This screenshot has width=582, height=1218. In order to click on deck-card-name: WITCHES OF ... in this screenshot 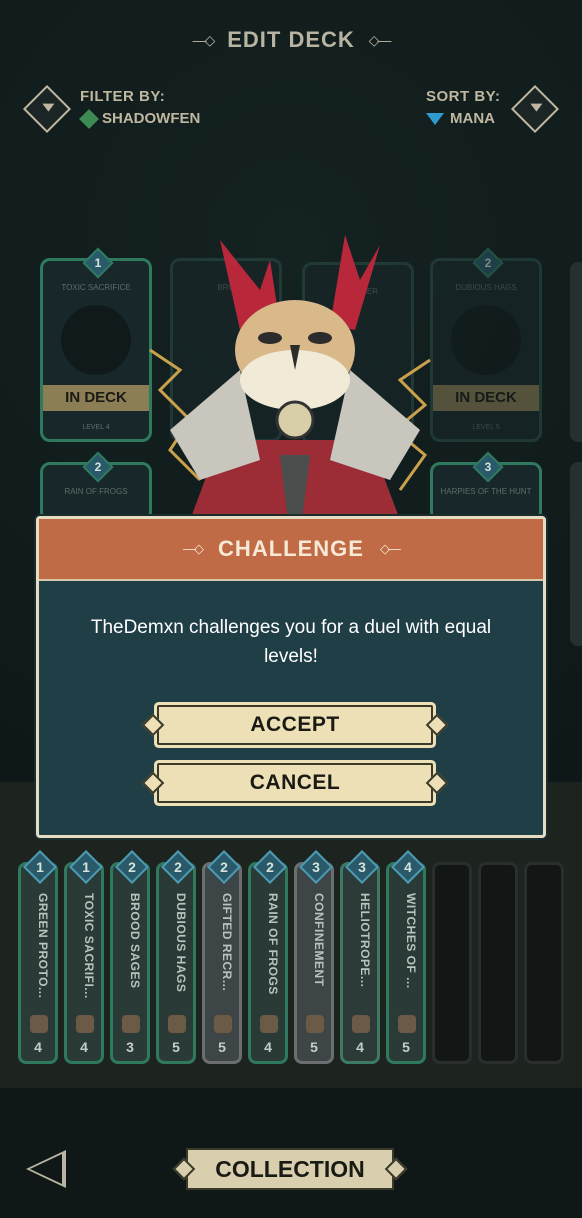, I will do `click(411, 941)`.